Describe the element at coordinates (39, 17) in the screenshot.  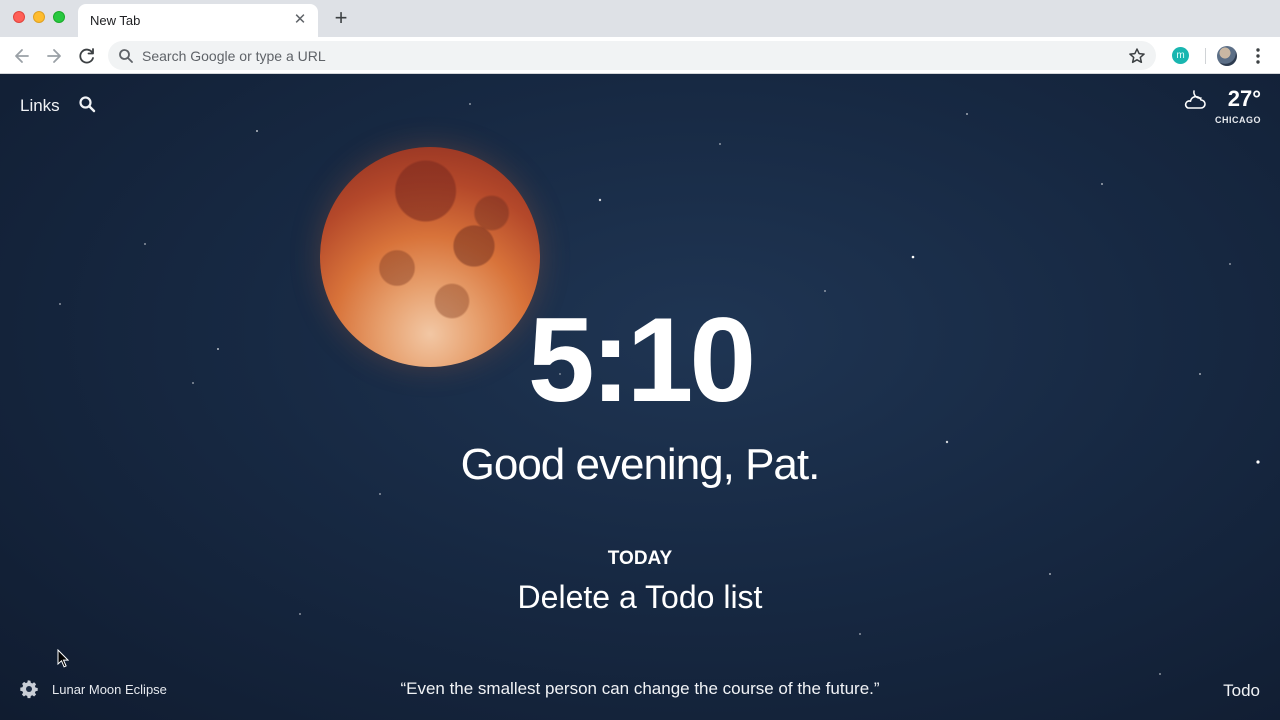
I see `minimize-window-button` at that location.